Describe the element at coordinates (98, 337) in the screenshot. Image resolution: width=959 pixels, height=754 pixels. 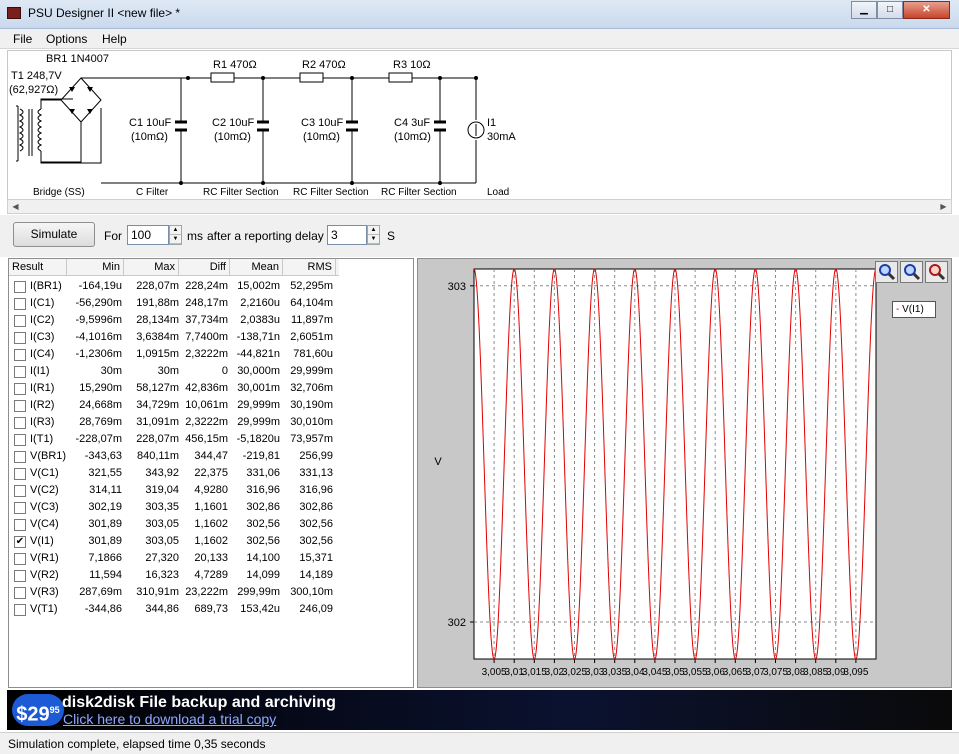
I see `row-min: -4,1016m` at that location.